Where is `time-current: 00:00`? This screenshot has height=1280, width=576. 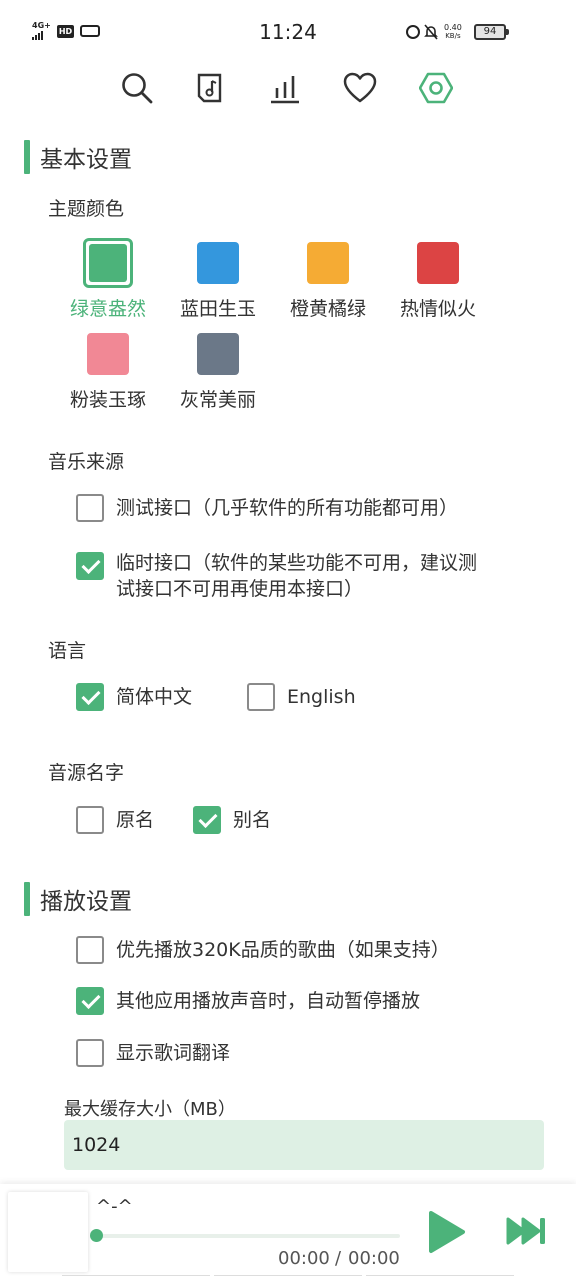 time-current: 00:00 is located at coordinates (304, 1258).